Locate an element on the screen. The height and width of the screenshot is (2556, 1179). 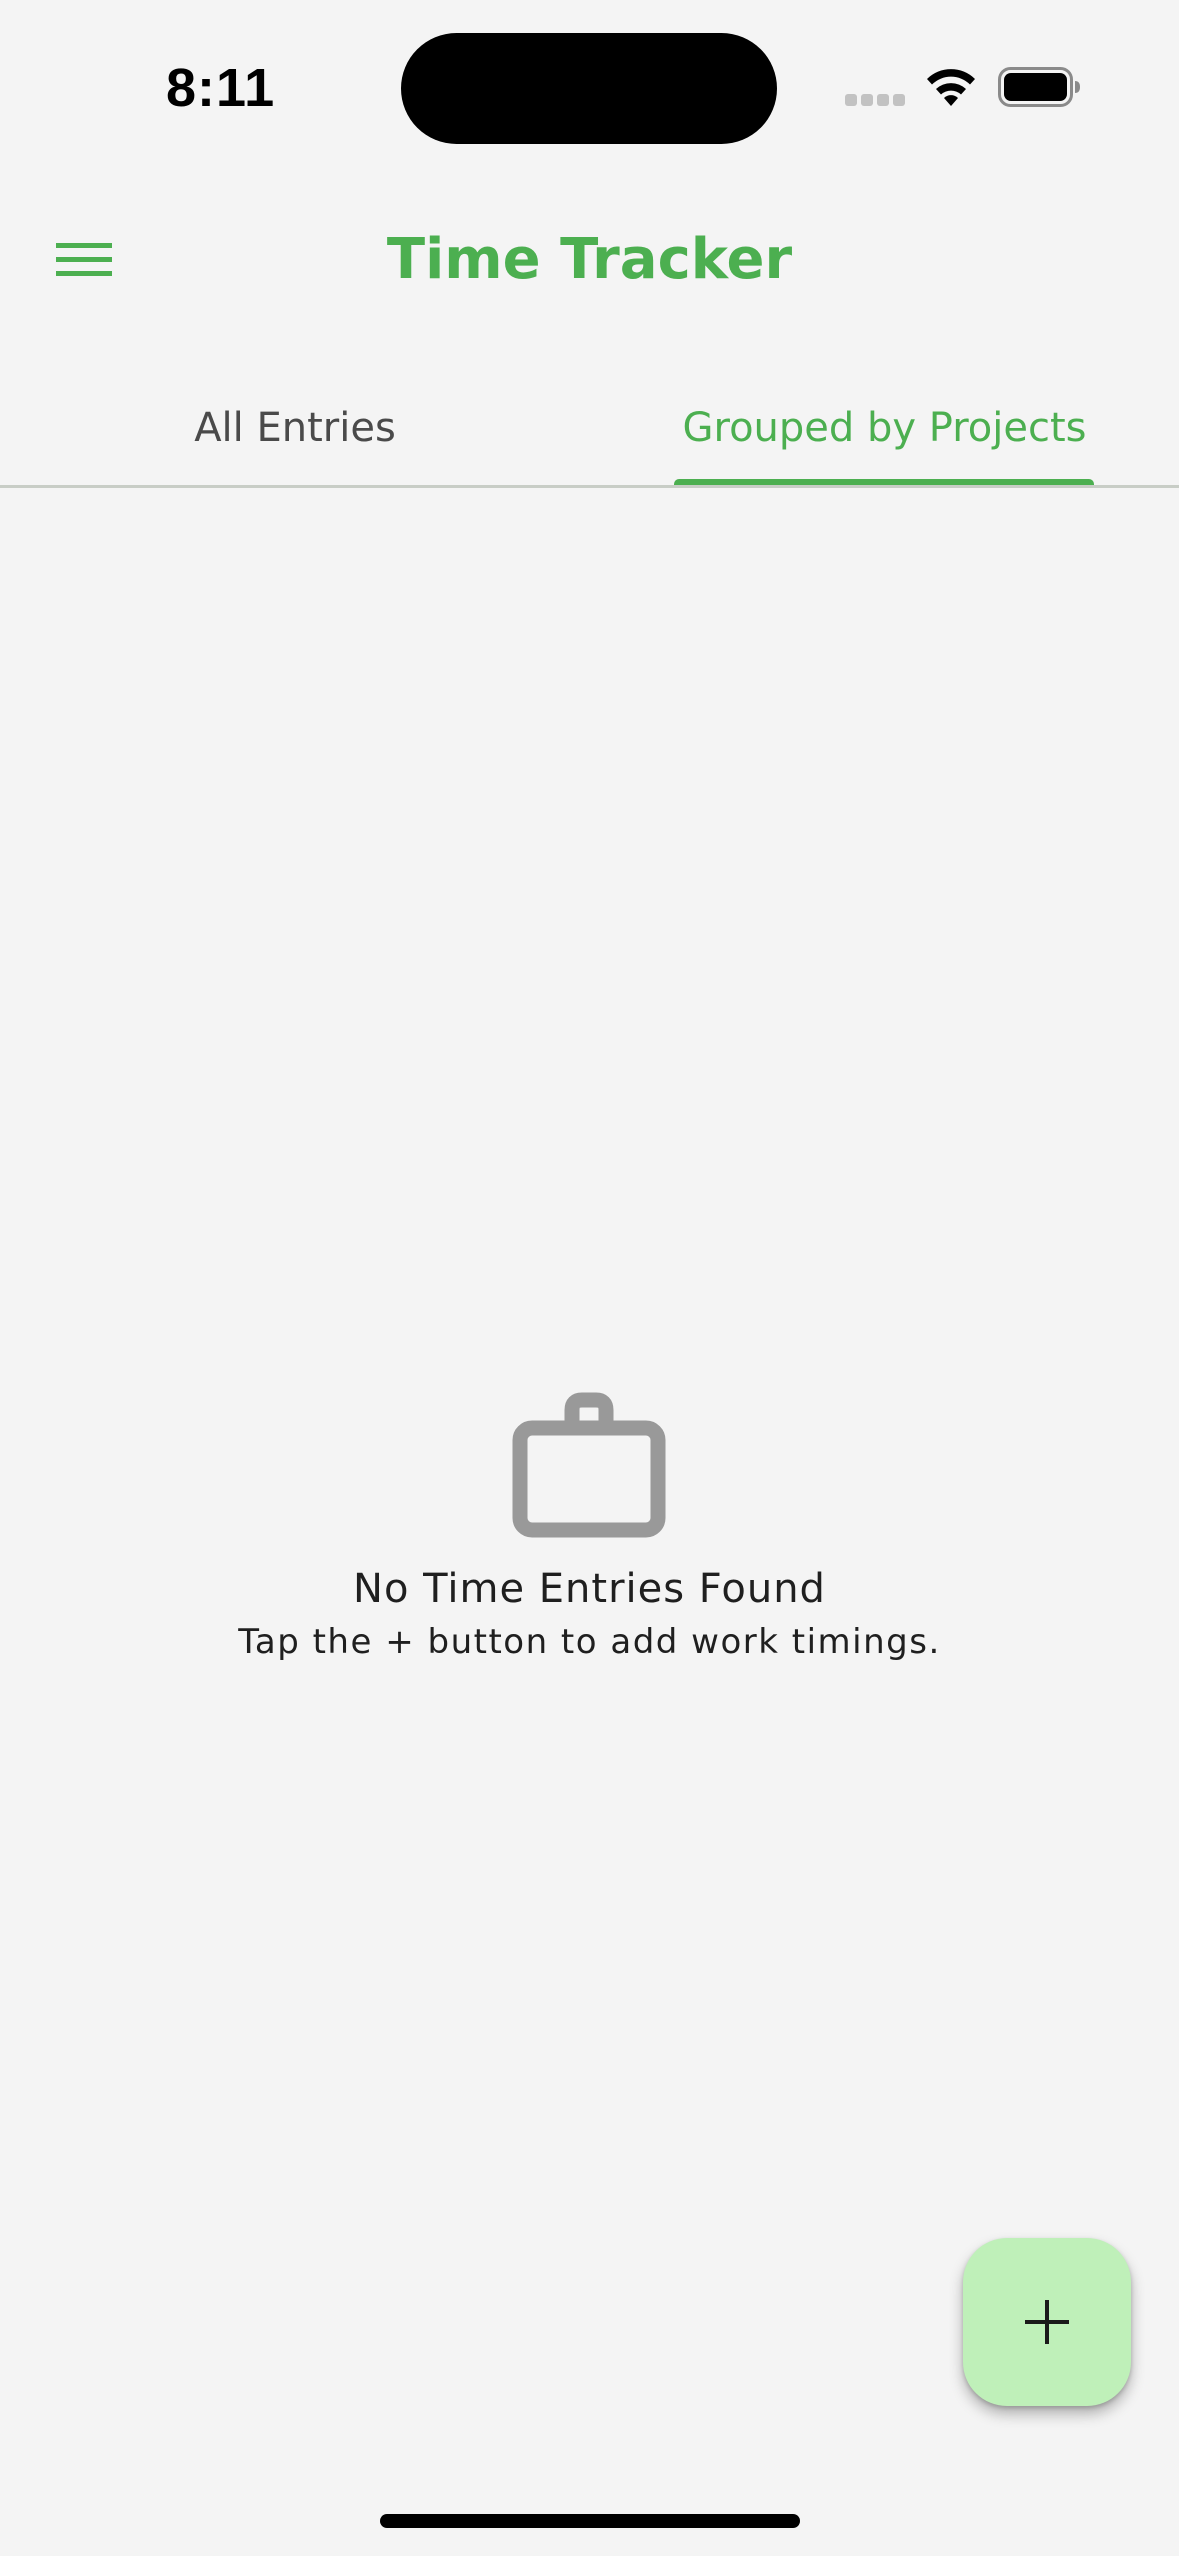
tab-bar: All Entries Grouped by Projects is located at coordinates (589, 430).